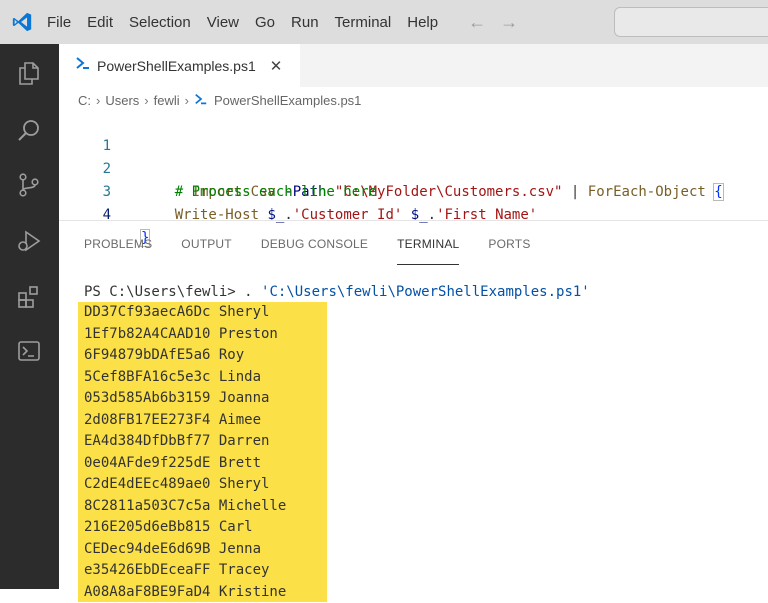  I want to click on output-line: 216E205d6eBb815 Carl, so click(185, 528).